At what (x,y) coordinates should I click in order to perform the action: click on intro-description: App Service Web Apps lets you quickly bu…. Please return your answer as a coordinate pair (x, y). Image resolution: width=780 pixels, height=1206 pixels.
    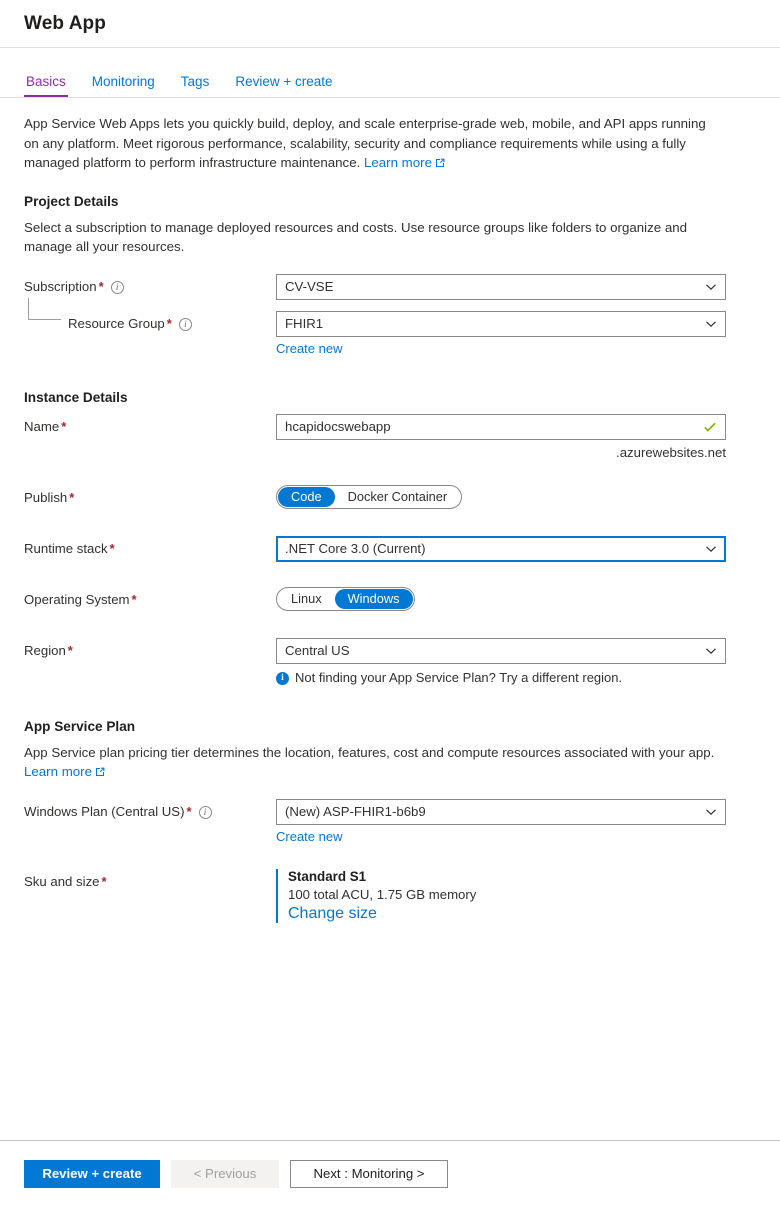
    Looking at the image, I should click on (369, 143).